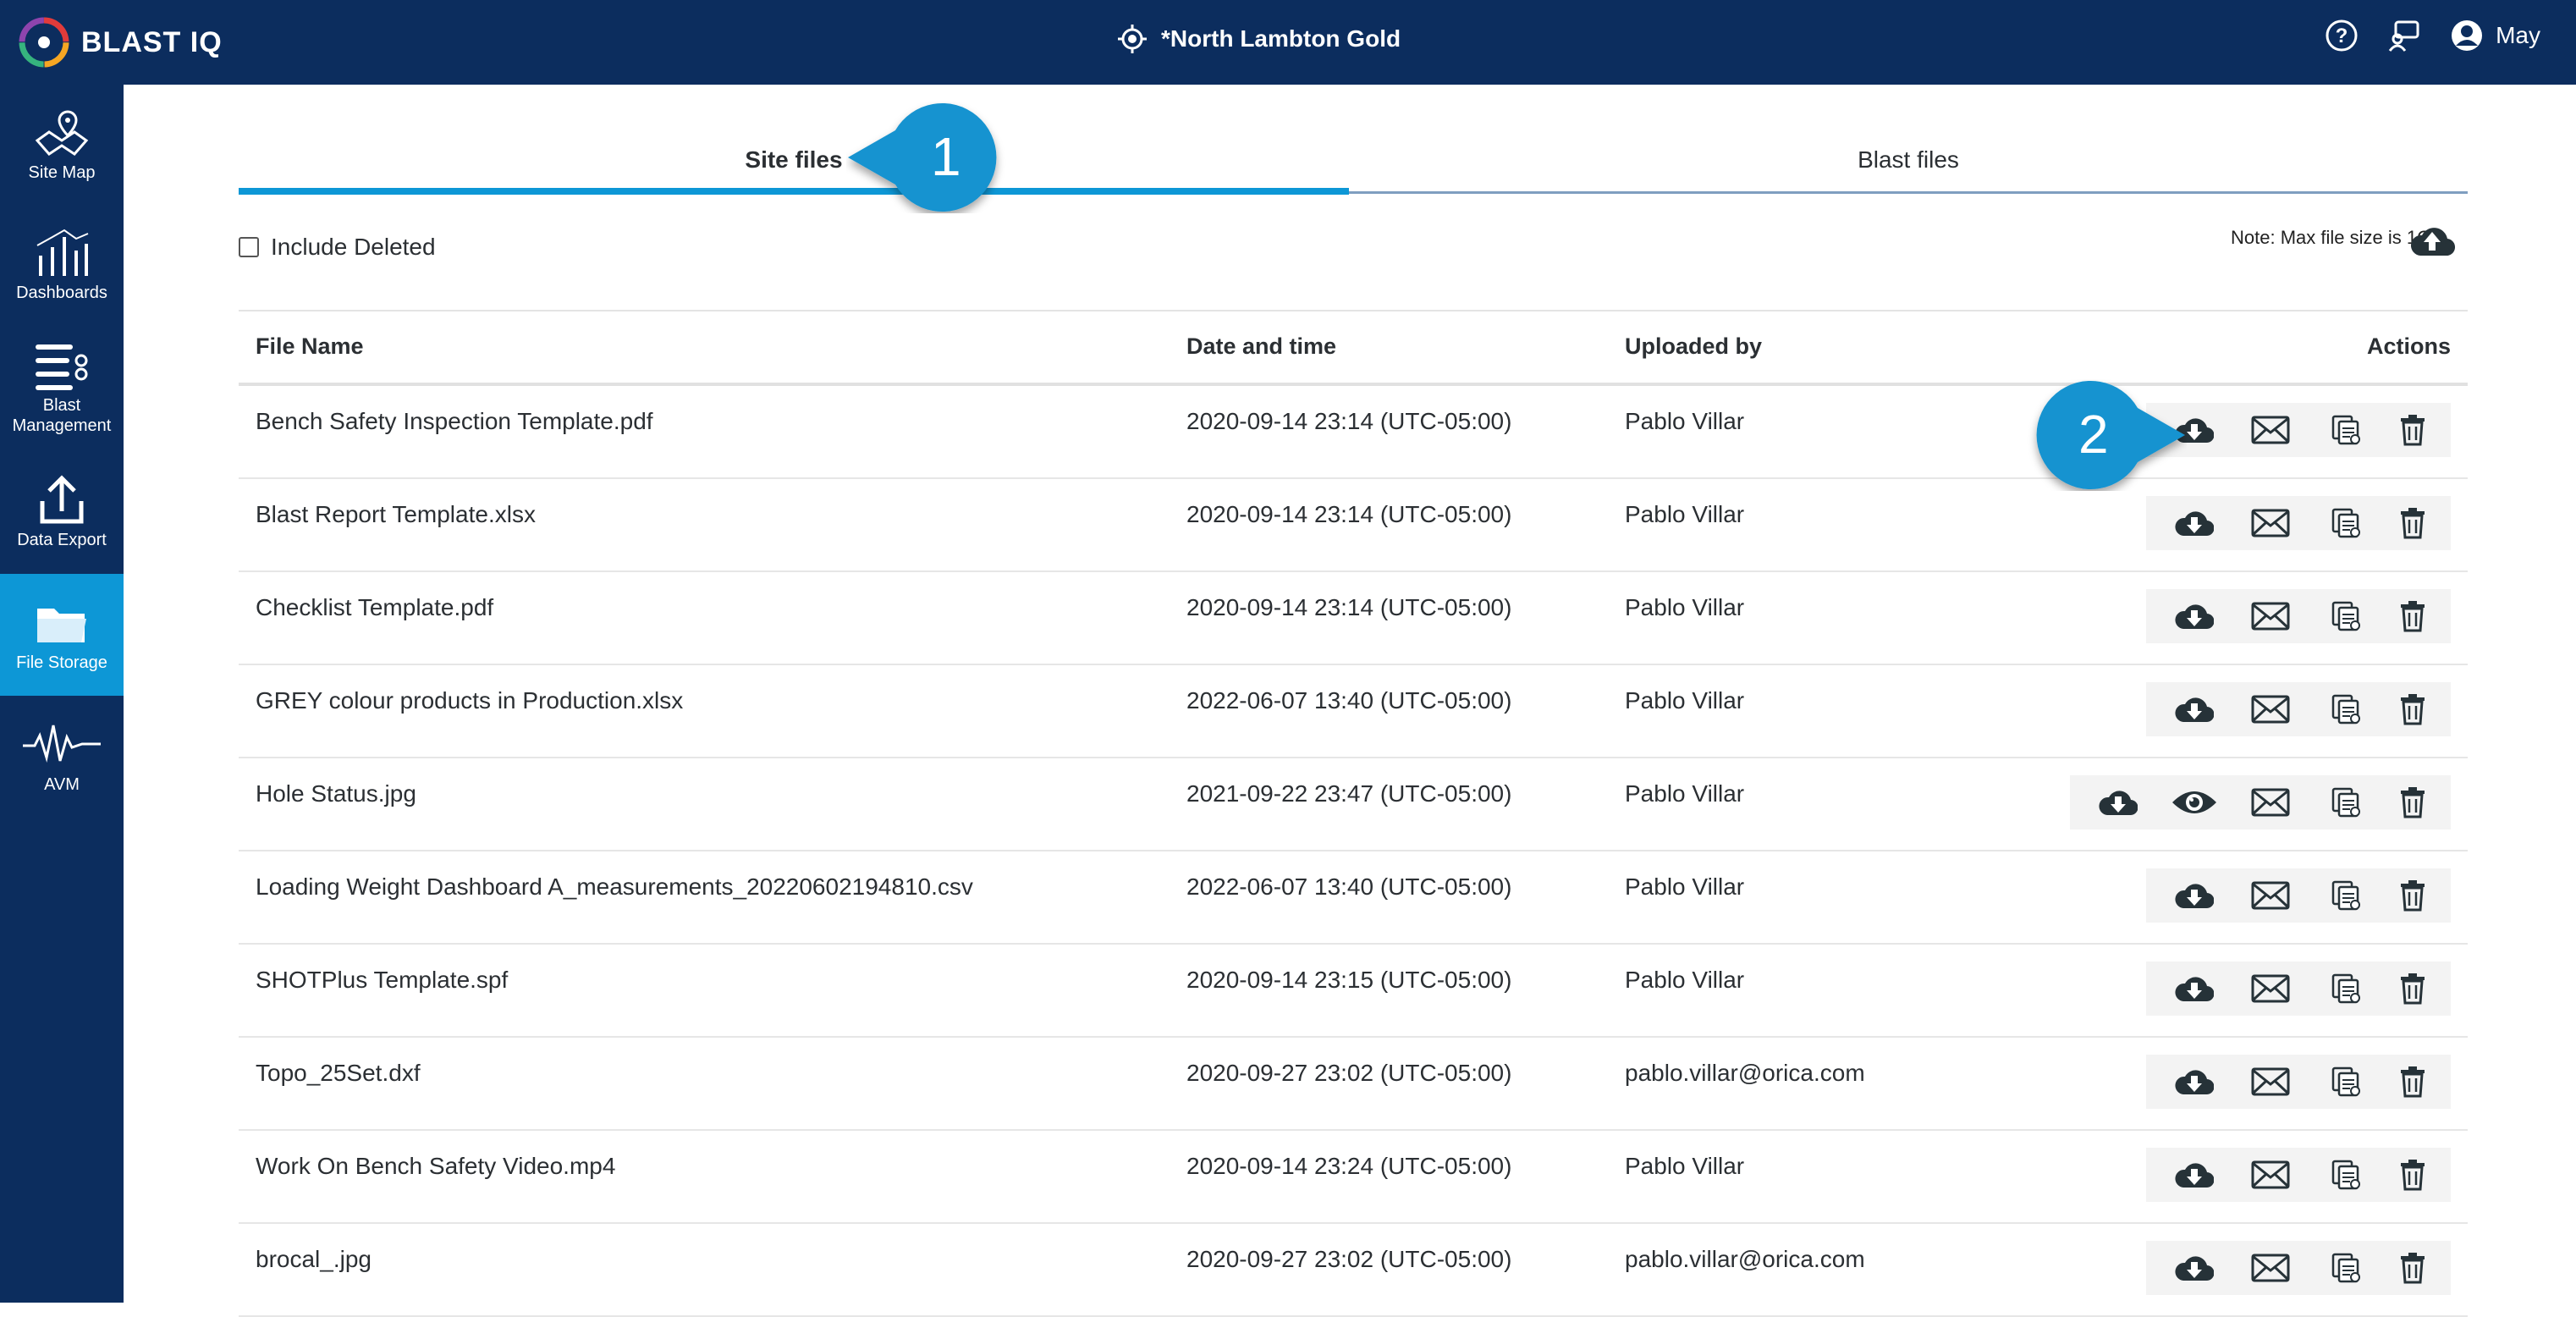  I want to click on sidebar-item-site-map: Site Map, so click(62, 145).